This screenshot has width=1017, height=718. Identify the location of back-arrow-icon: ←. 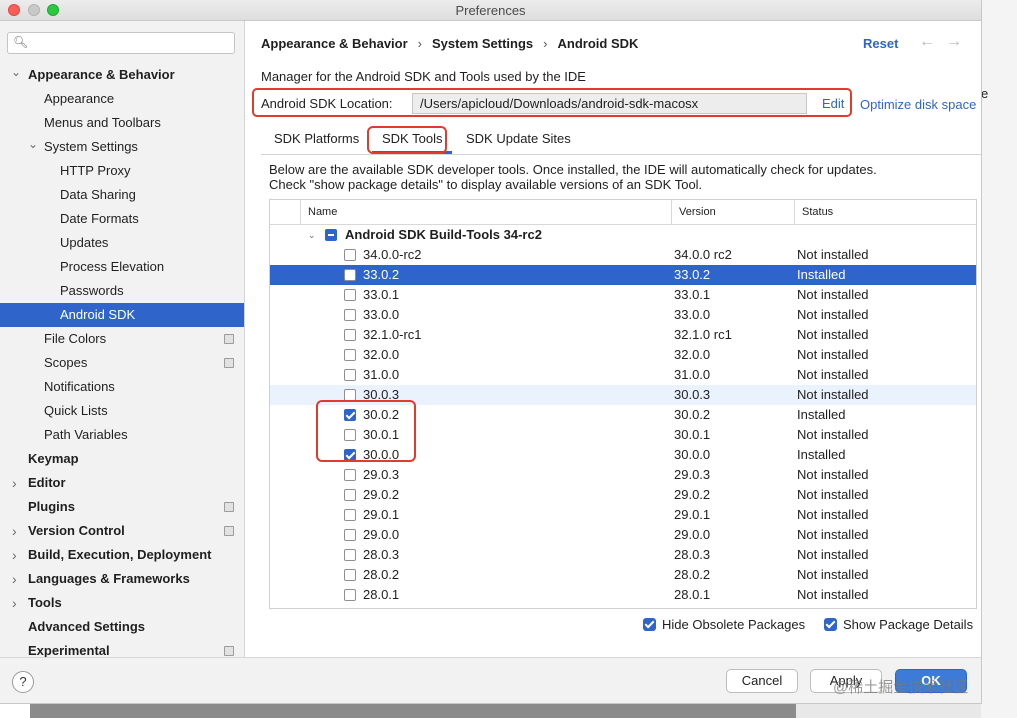
(927, 42).